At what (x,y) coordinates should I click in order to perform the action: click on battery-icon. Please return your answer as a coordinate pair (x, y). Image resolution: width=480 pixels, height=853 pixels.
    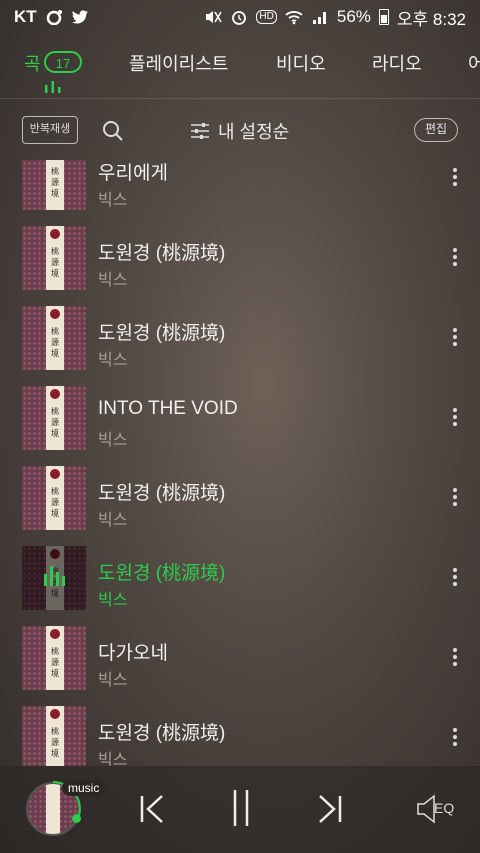
    Looking at the image, I should click on (383, 17).